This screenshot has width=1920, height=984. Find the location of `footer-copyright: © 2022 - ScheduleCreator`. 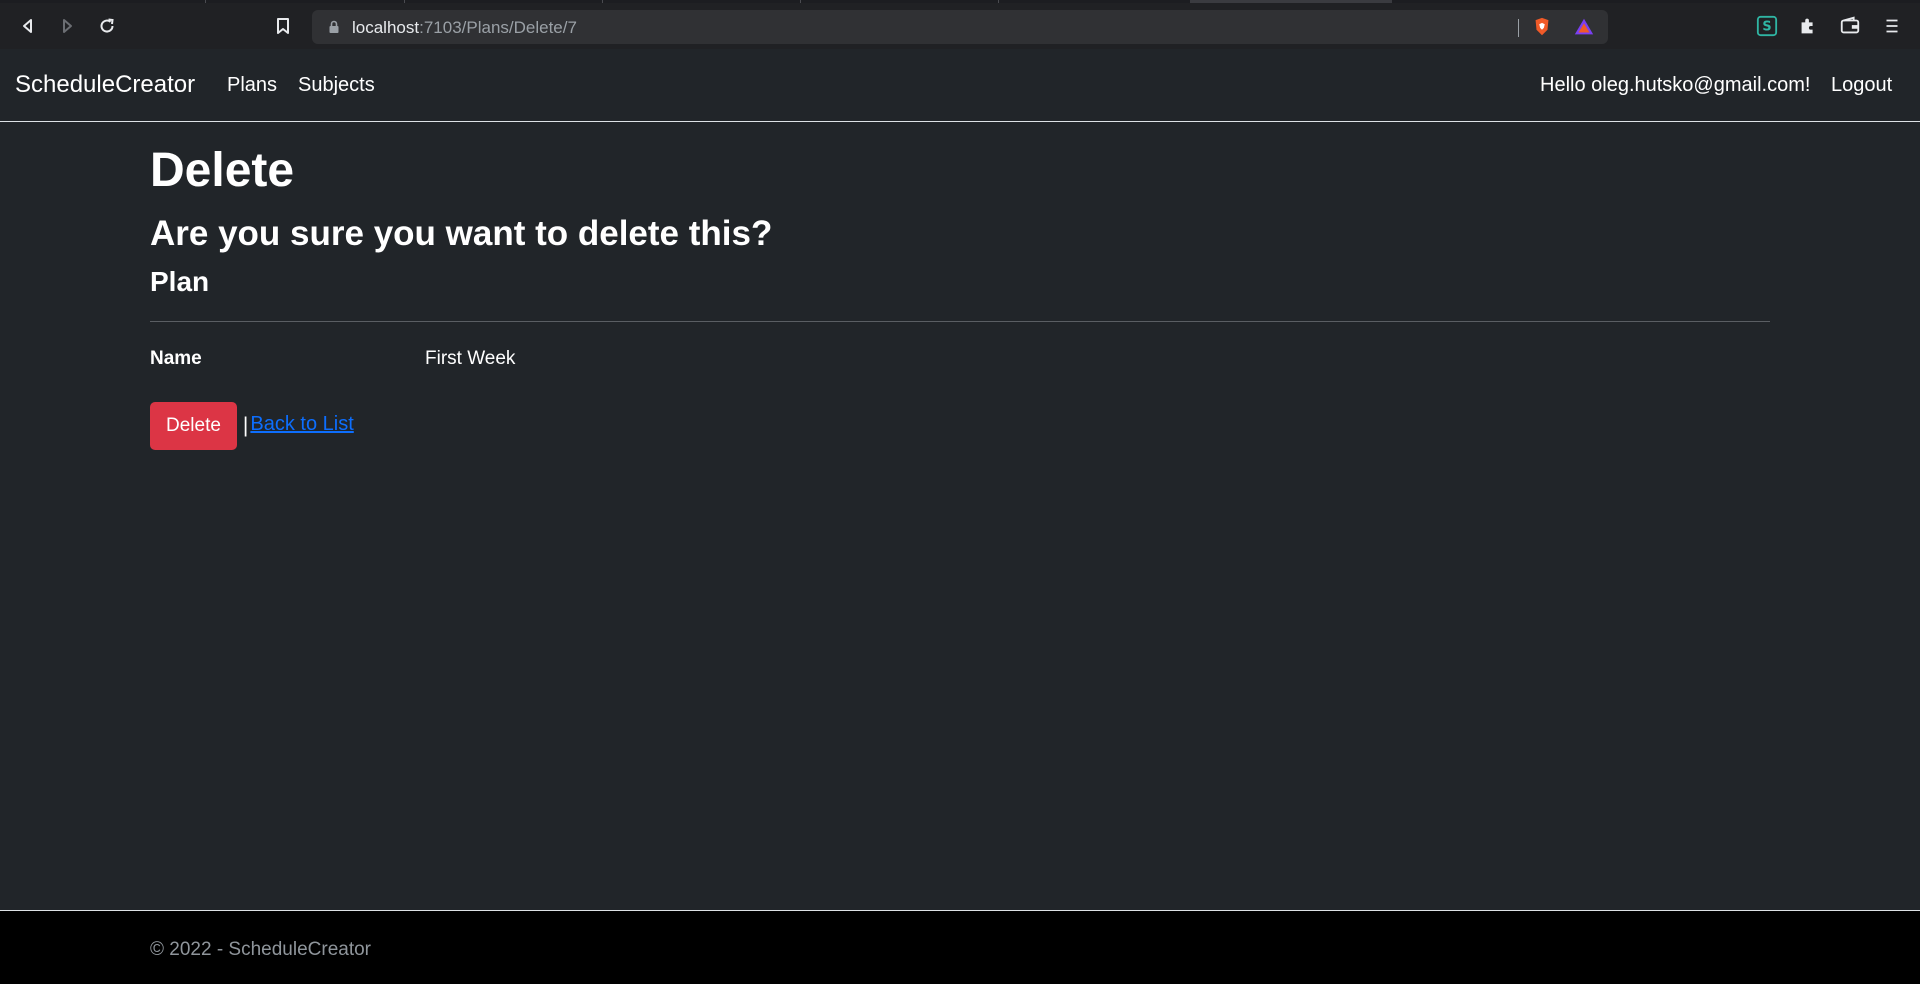

footer-copyright: © 2022 - ScheduleCreator is located at coordinates (261, 949).